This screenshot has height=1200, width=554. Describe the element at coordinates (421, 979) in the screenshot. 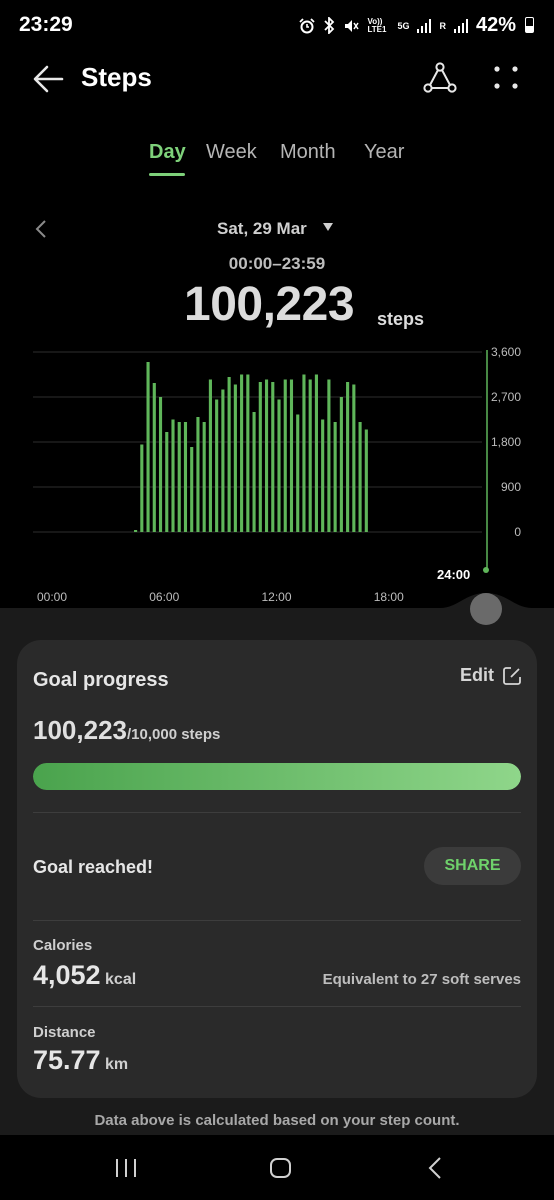

I see `calories-equivalent: Equivalent to 27 soft serves` at that location.